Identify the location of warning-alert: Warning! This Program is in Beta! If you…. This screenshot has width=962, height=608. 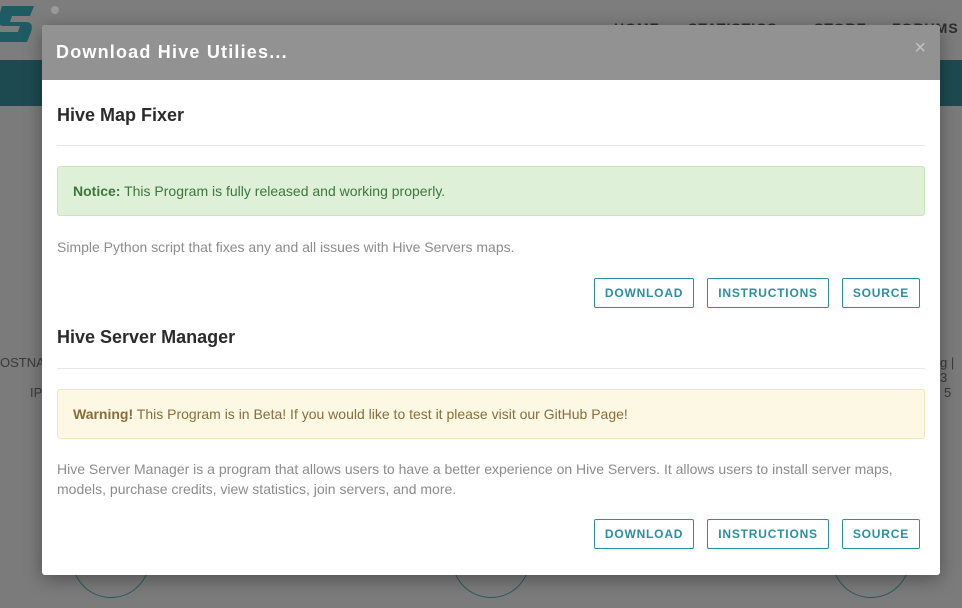
(491, 414).